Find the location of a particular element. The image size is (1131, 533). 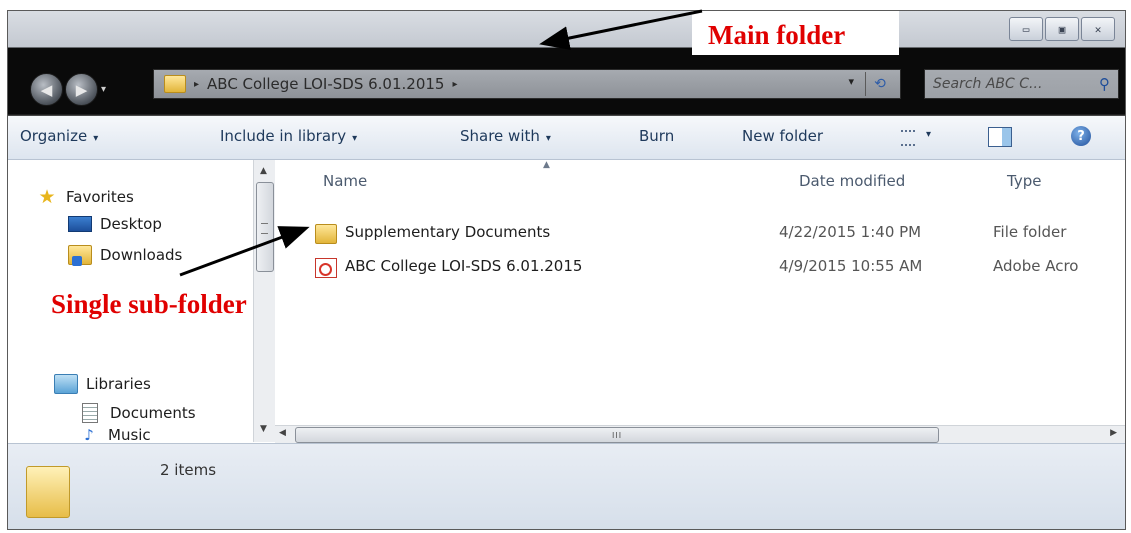

sidebar-item-favorites: ★ Favorites is located at coordinates (85, 197).